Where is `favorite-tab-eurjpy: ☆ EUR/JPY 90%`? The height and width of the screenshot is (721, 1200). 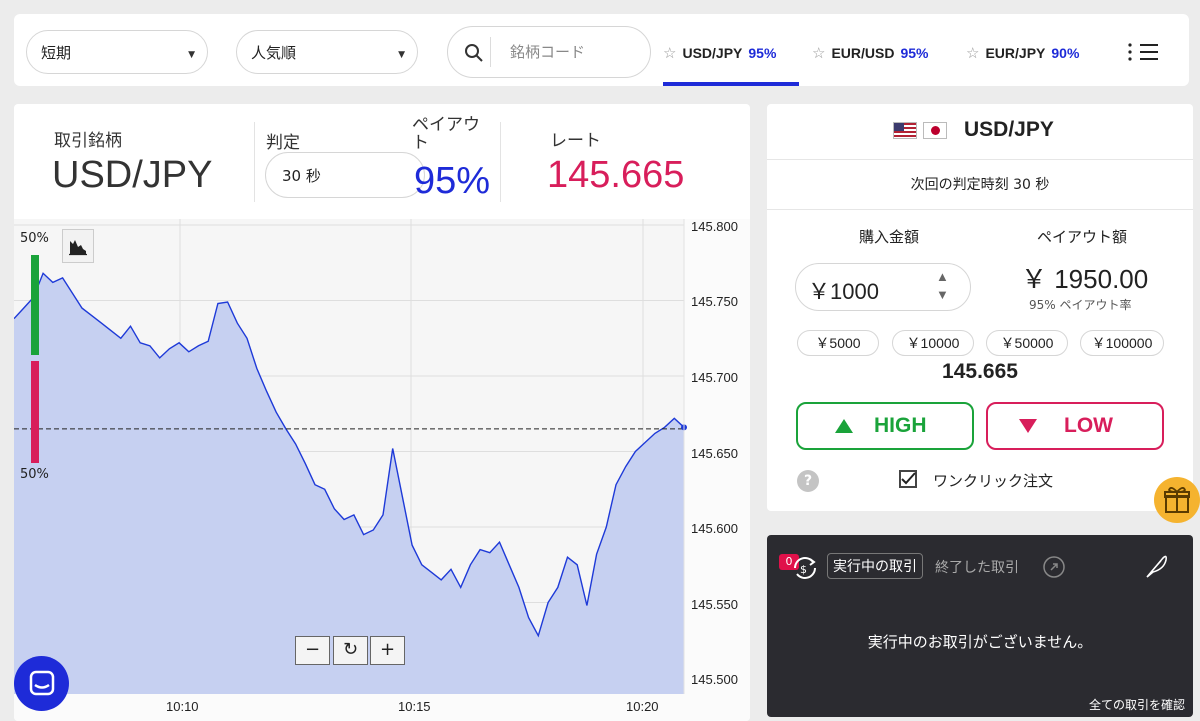 favorite-tab-eurjpy: ☆ EUR/JPY 90% is located at coordinates (1022, 53).